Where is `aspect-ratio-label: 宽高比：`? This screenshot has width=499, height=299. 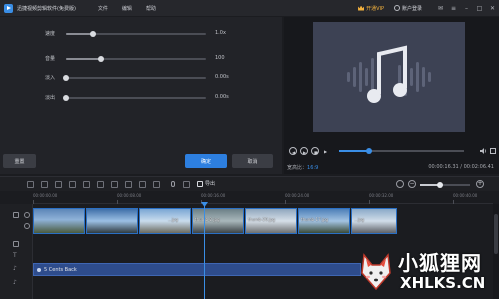 aspect-ratio-label: 宽高比： is located at coordinates (297, 168).